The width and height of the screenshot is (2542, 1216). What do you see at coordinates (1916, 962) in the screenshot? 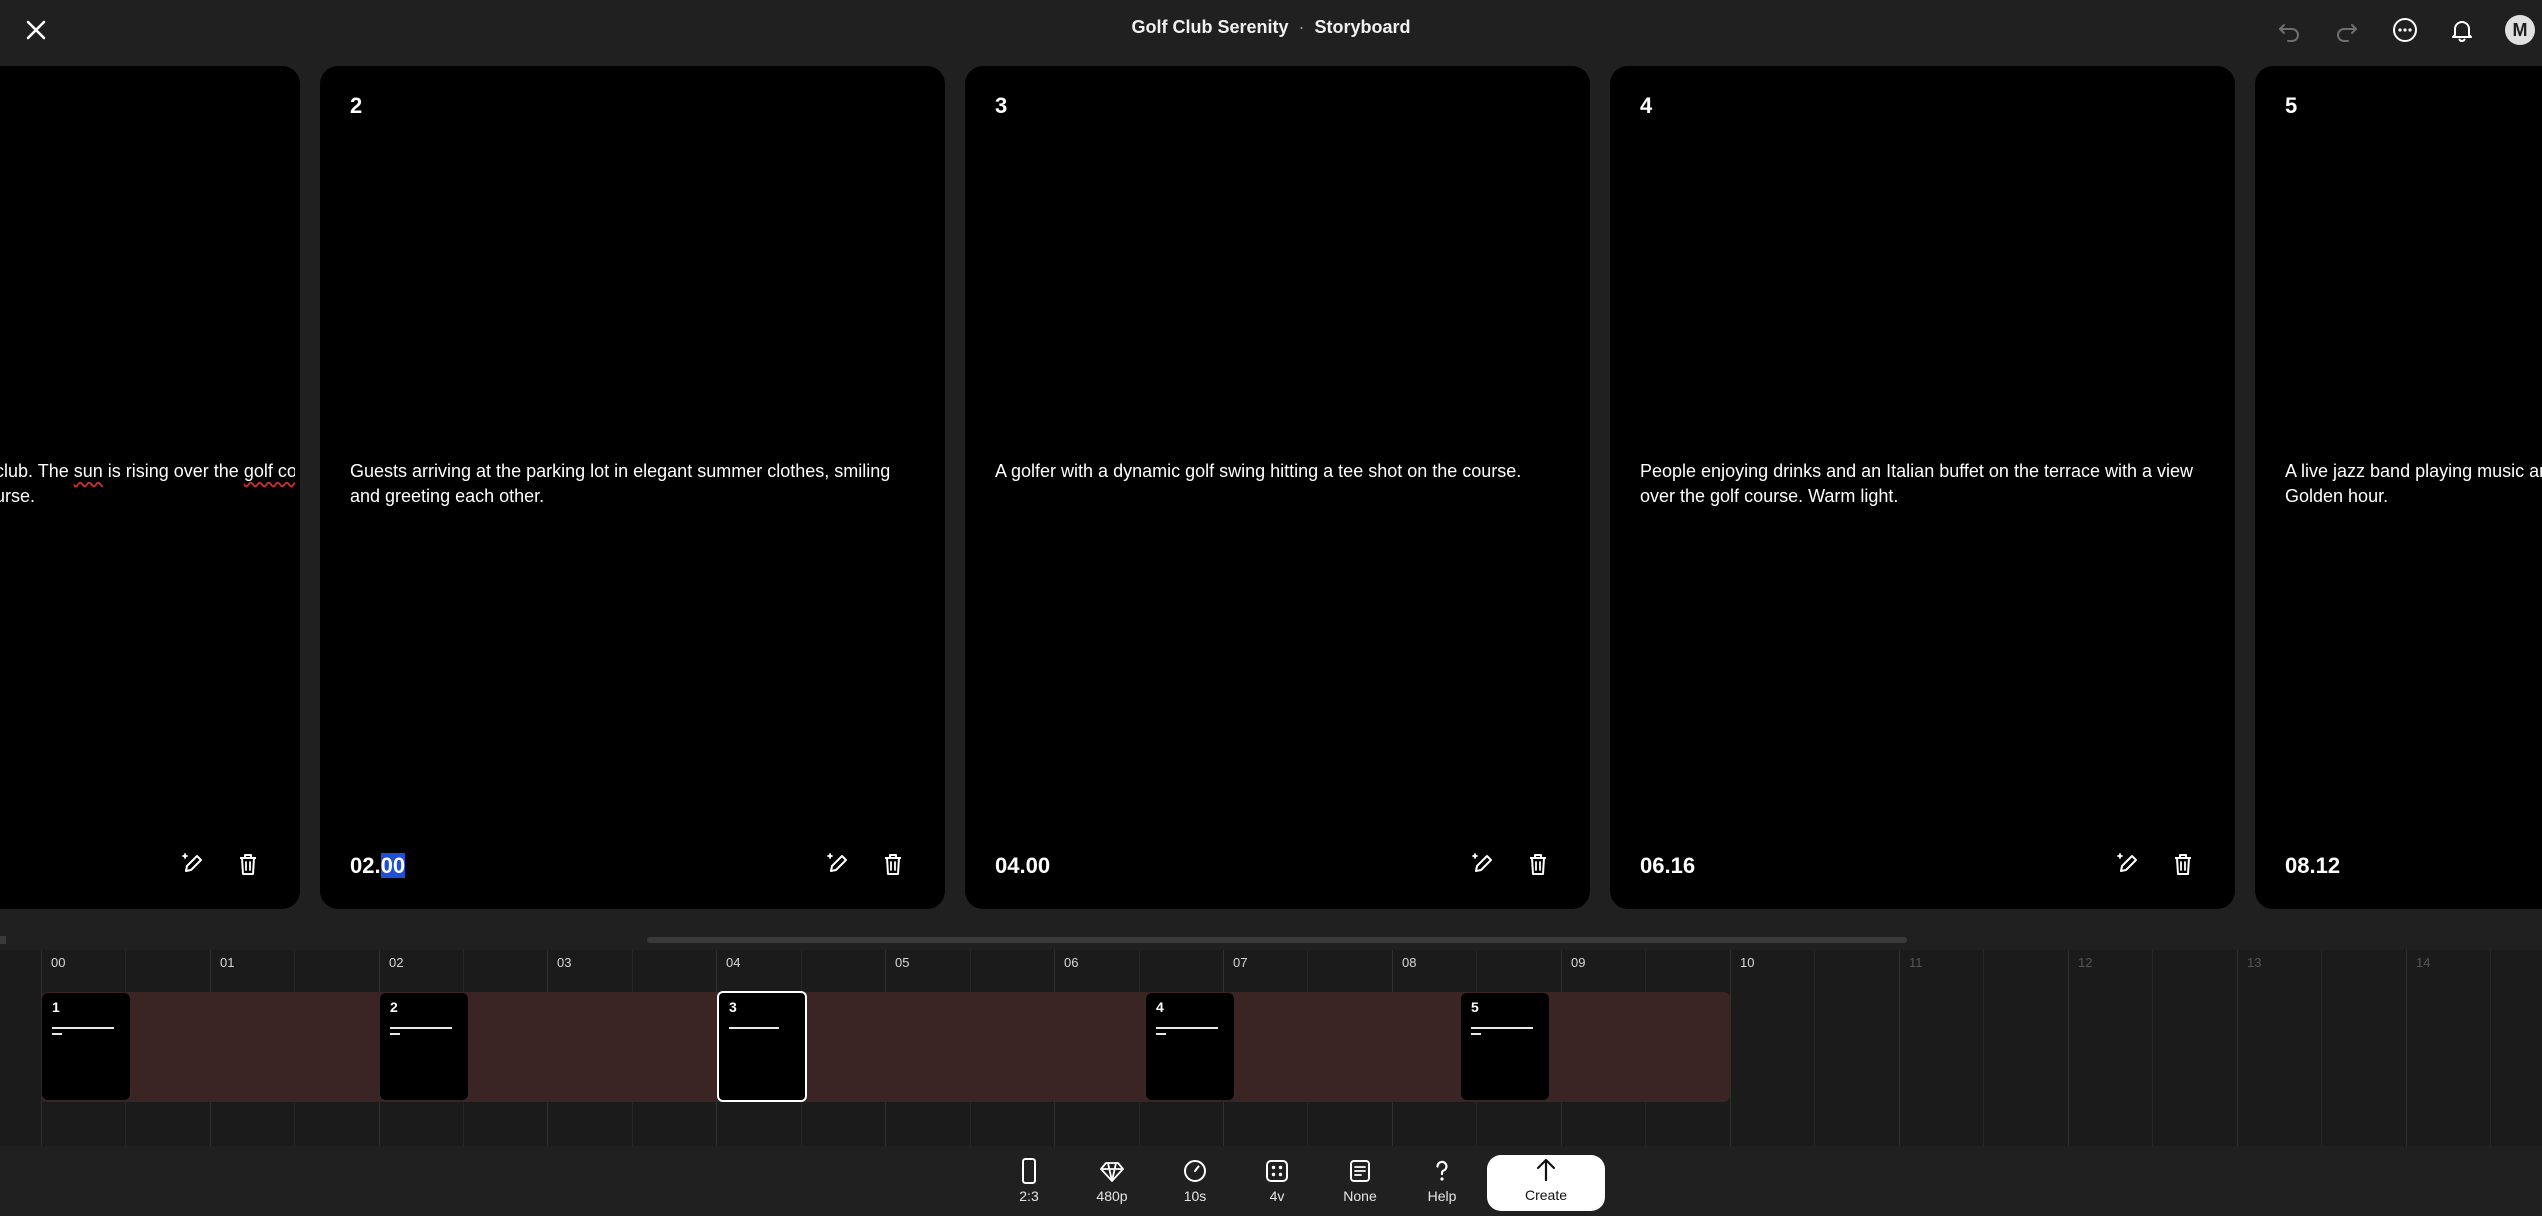
I see `tick-label: 11` at bounding box center [1916, 962].